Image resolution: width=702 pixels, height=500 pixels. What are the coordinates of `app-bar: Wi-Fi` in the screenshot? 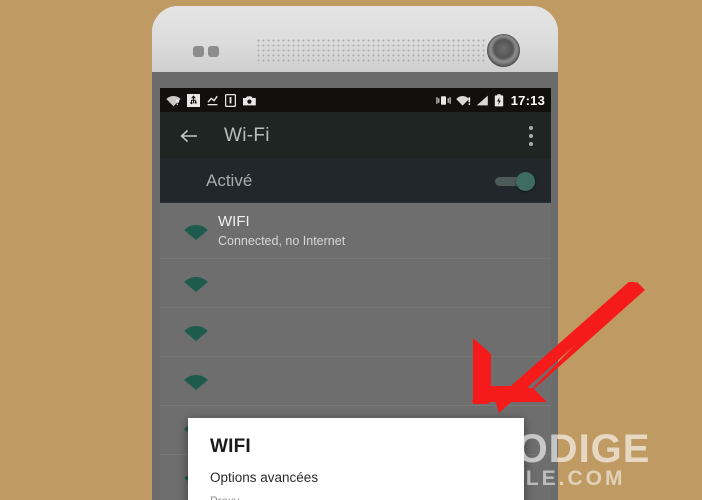 It's located at (355, 135).